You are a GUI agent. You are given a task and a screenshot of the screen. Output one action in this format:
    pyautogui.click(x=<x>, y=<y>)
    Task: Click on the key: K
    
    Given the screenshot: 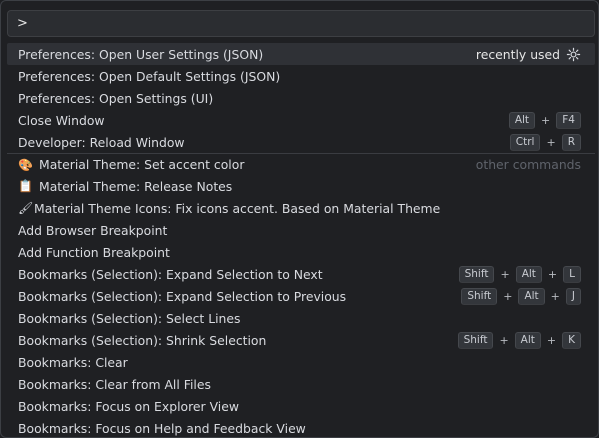 What is the action you would take?
    pyautogui.click(x=571, y=340)
    